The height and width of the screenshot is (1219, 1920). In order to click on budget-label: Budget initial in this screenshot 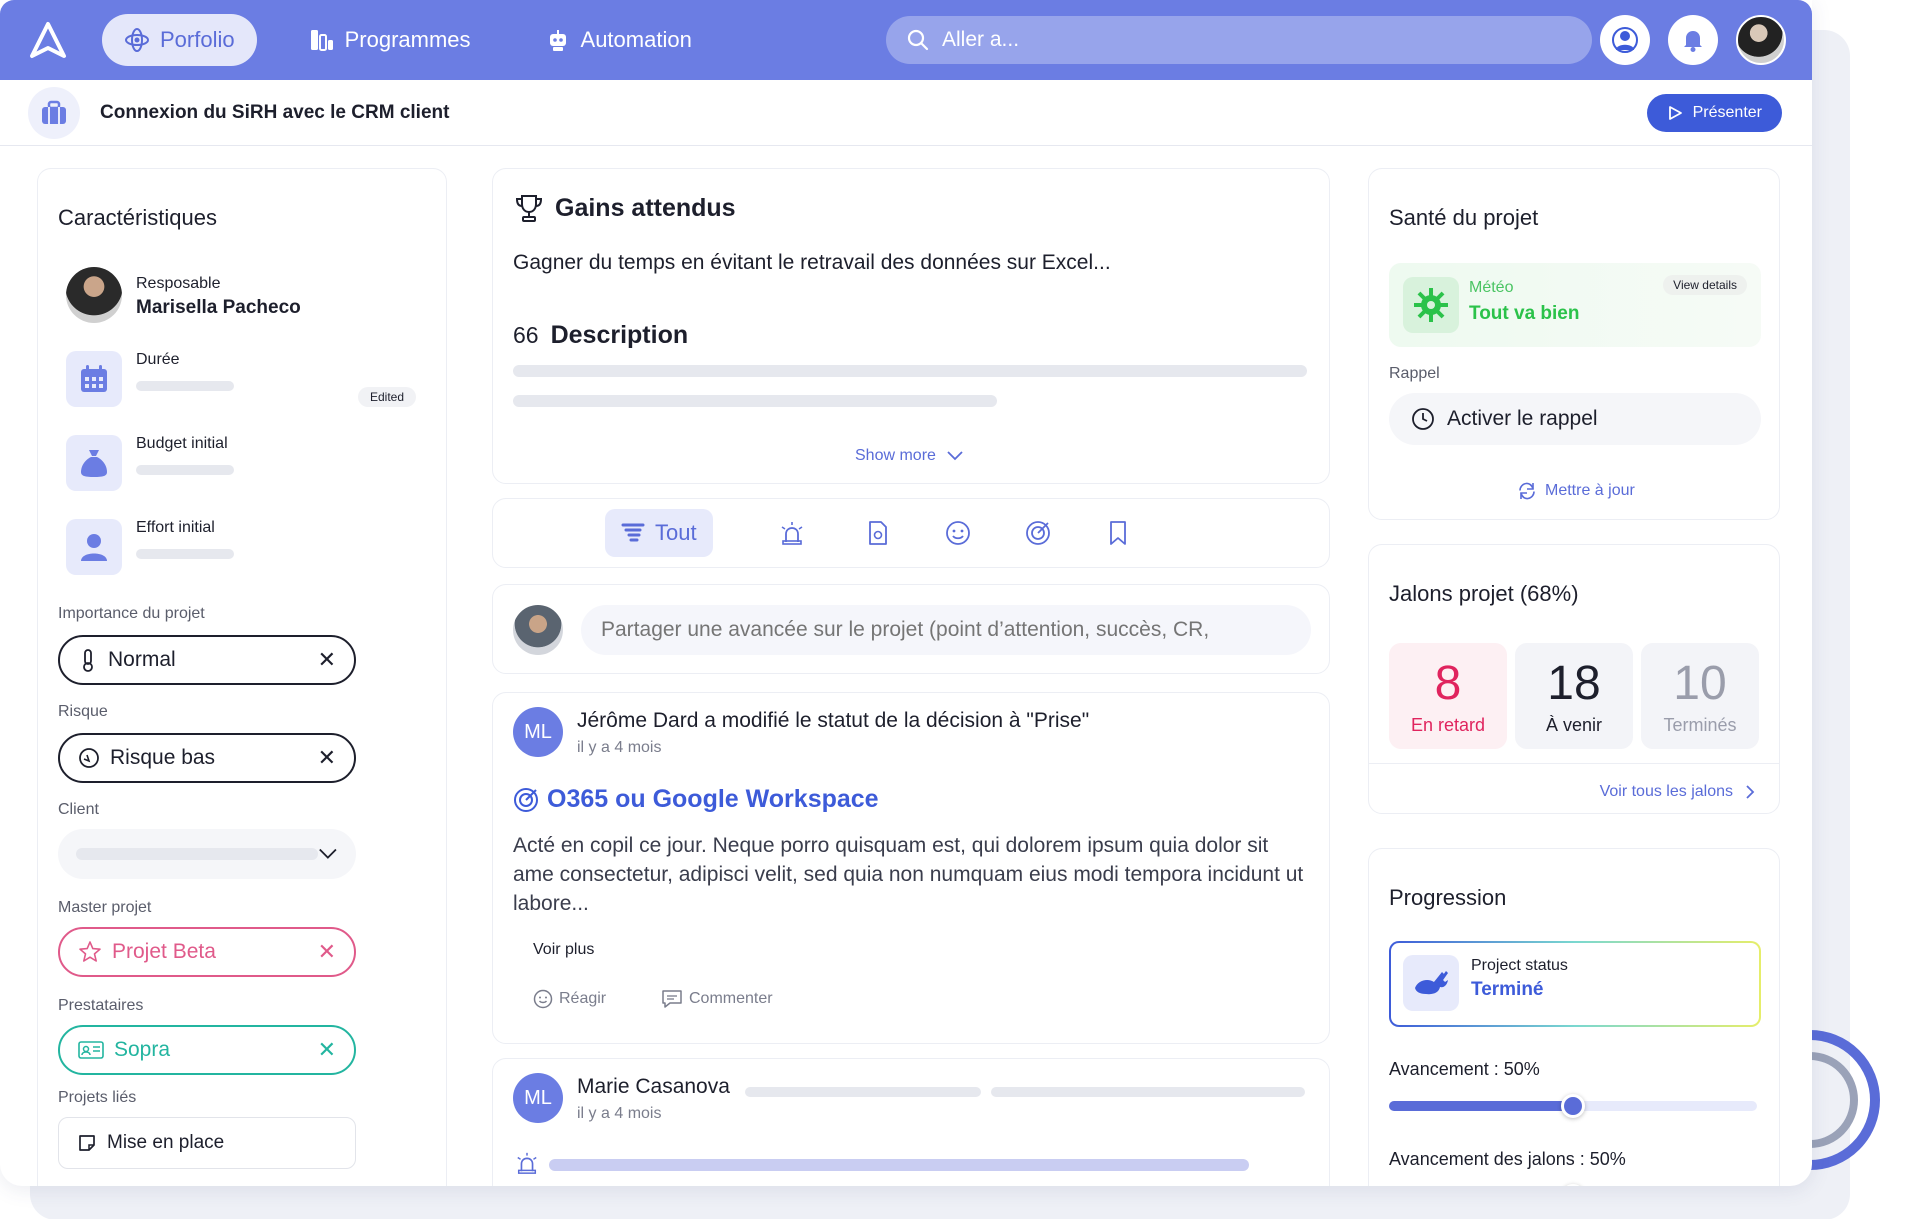, I will do `click(182, 443)`.